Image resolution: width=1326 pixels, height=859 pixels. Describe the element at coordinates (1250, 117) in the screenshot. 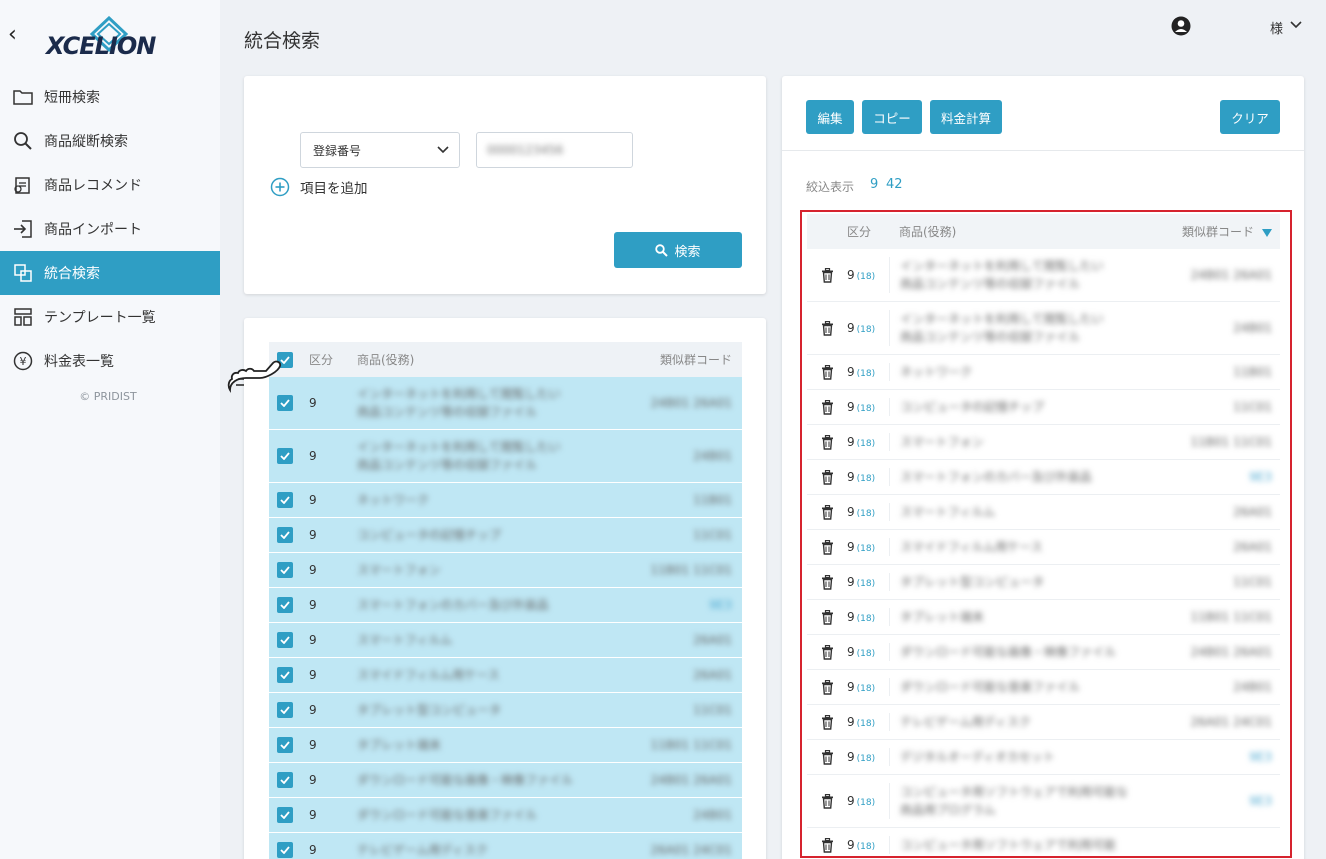

I see `clear-button: クリア` at that location.